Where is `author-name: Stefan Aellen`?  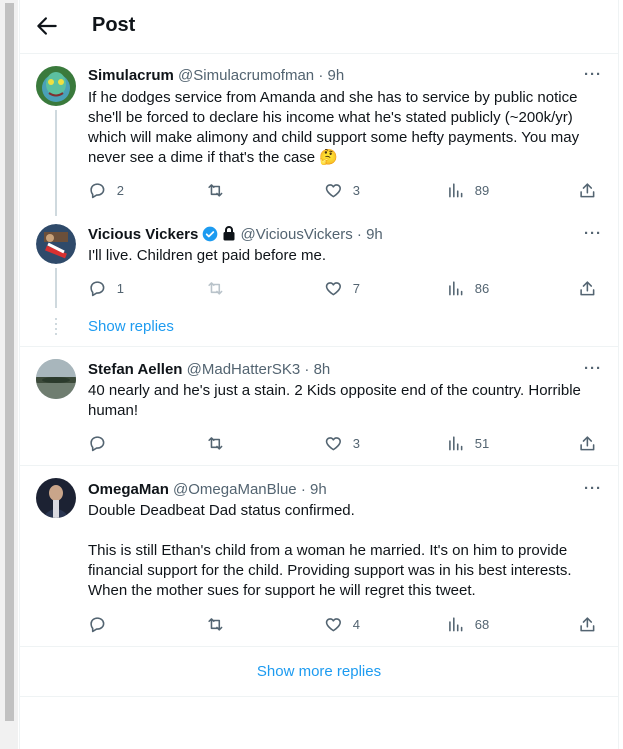 author-name: Stefan Aellen is located at coordinates (135, 369).